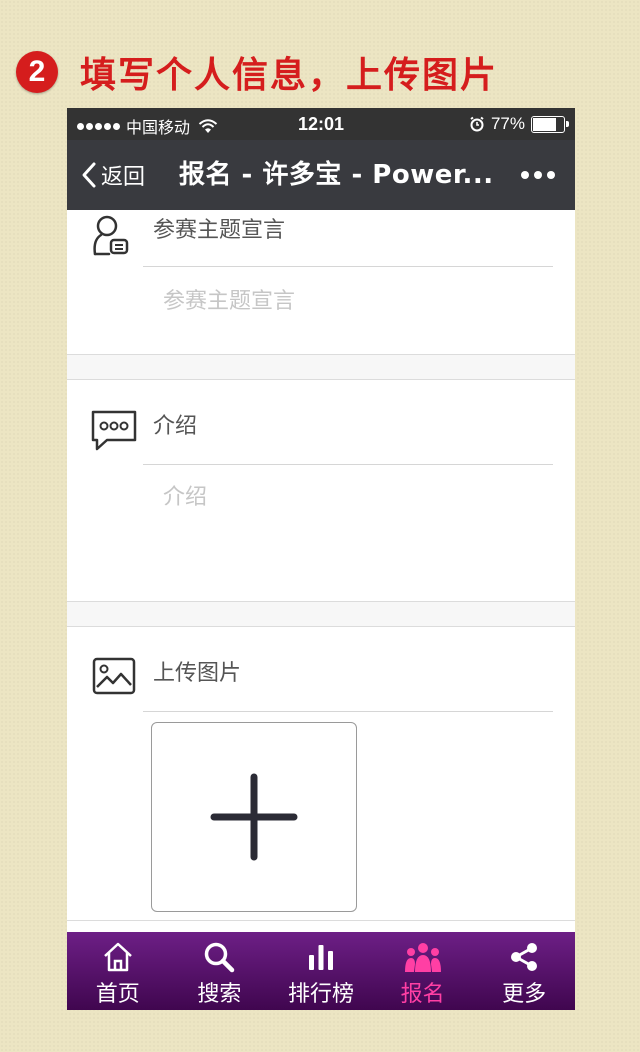 Image resolution: width=640 pixels, height=1052 pixels. Describe the element at coordinates (289, 75) in the screenshot. I see `banner-title: 填写个人信息，上传图片` at that location.